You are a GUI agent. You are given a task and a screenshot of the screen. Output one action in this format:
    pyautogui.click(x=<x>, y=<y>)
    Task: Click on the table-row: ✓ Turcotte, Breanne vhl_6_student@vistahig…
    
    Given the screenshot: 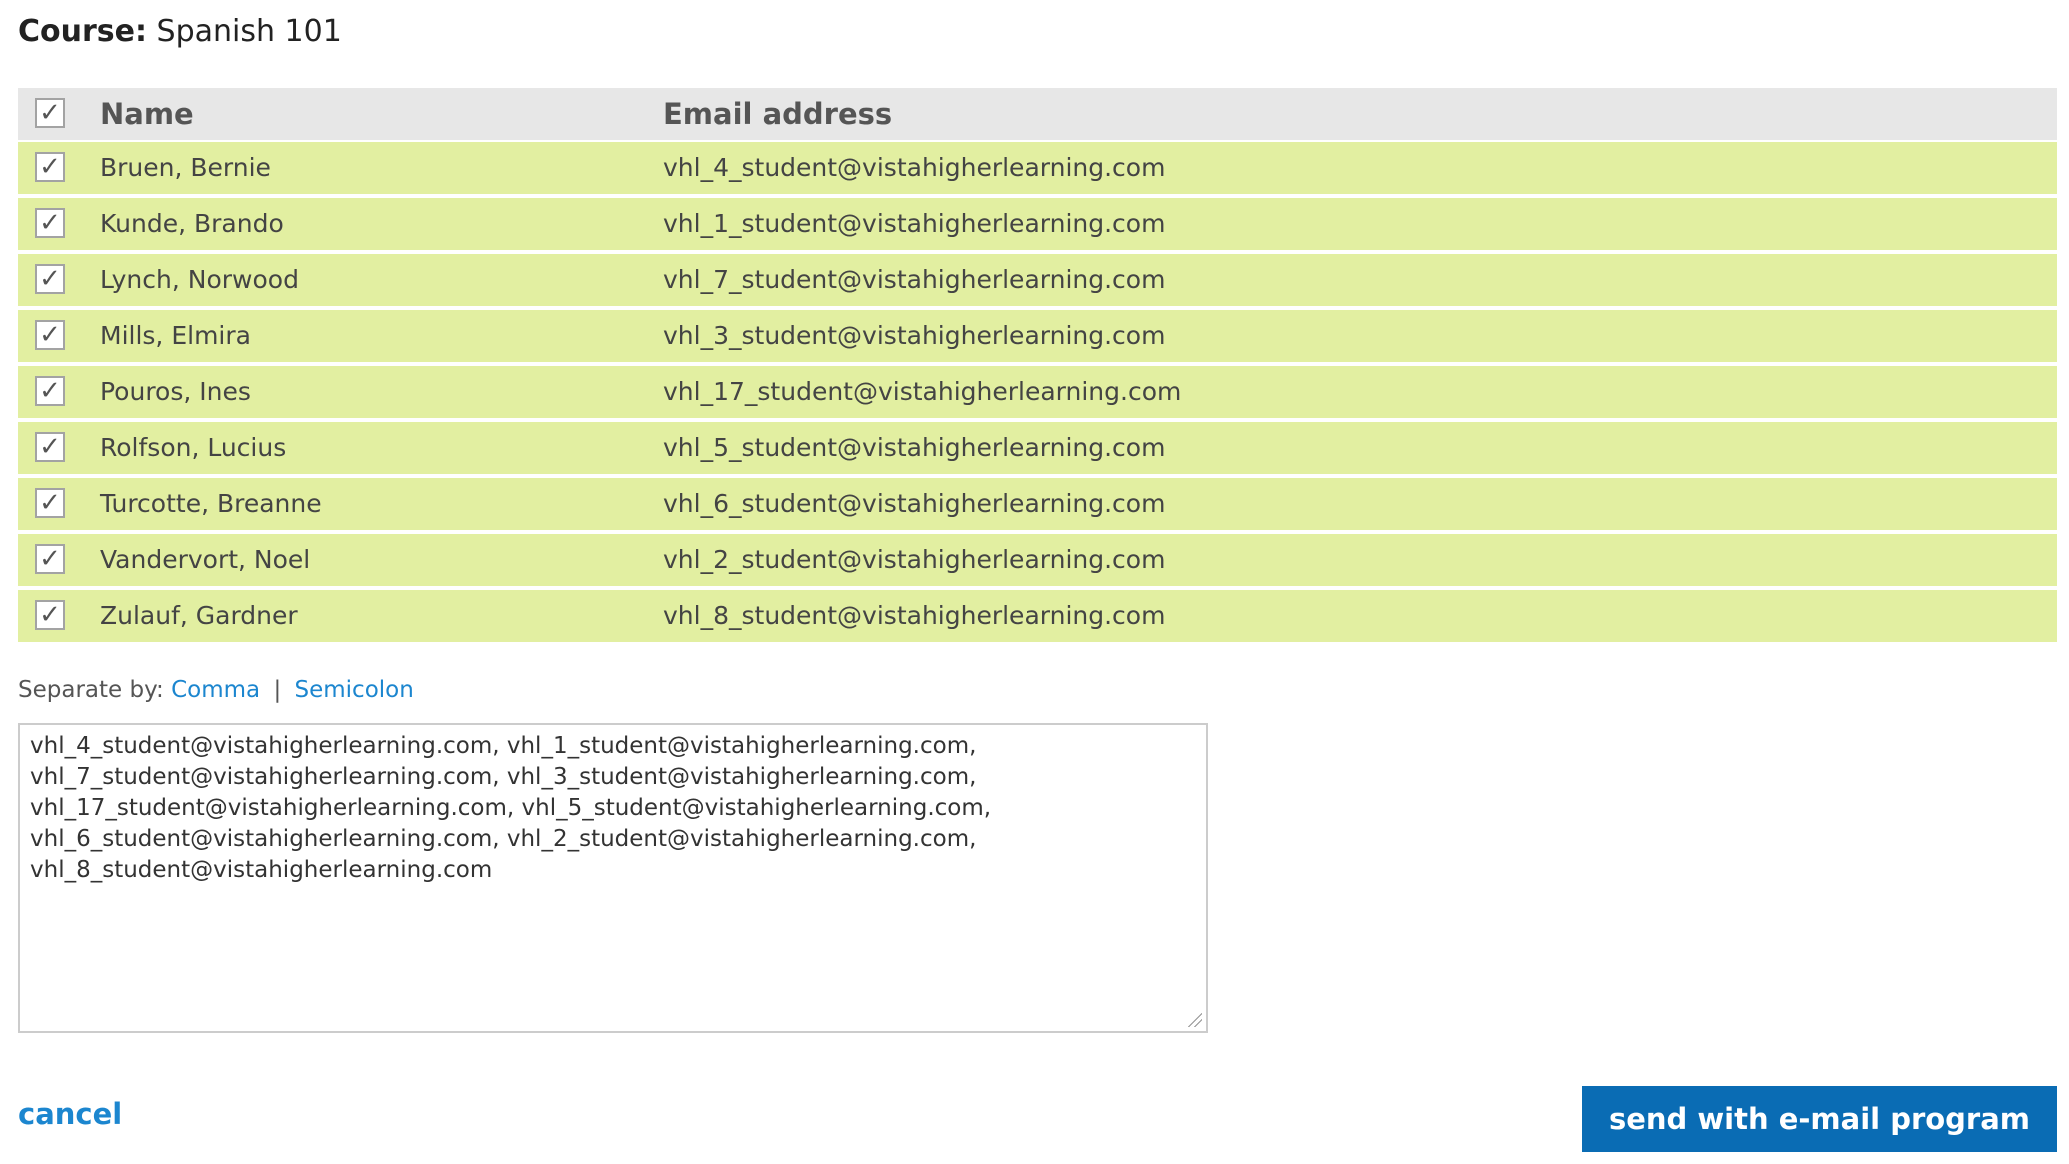 What is the action you would take?
    pyautogui.click(x=1037, y=504)
    